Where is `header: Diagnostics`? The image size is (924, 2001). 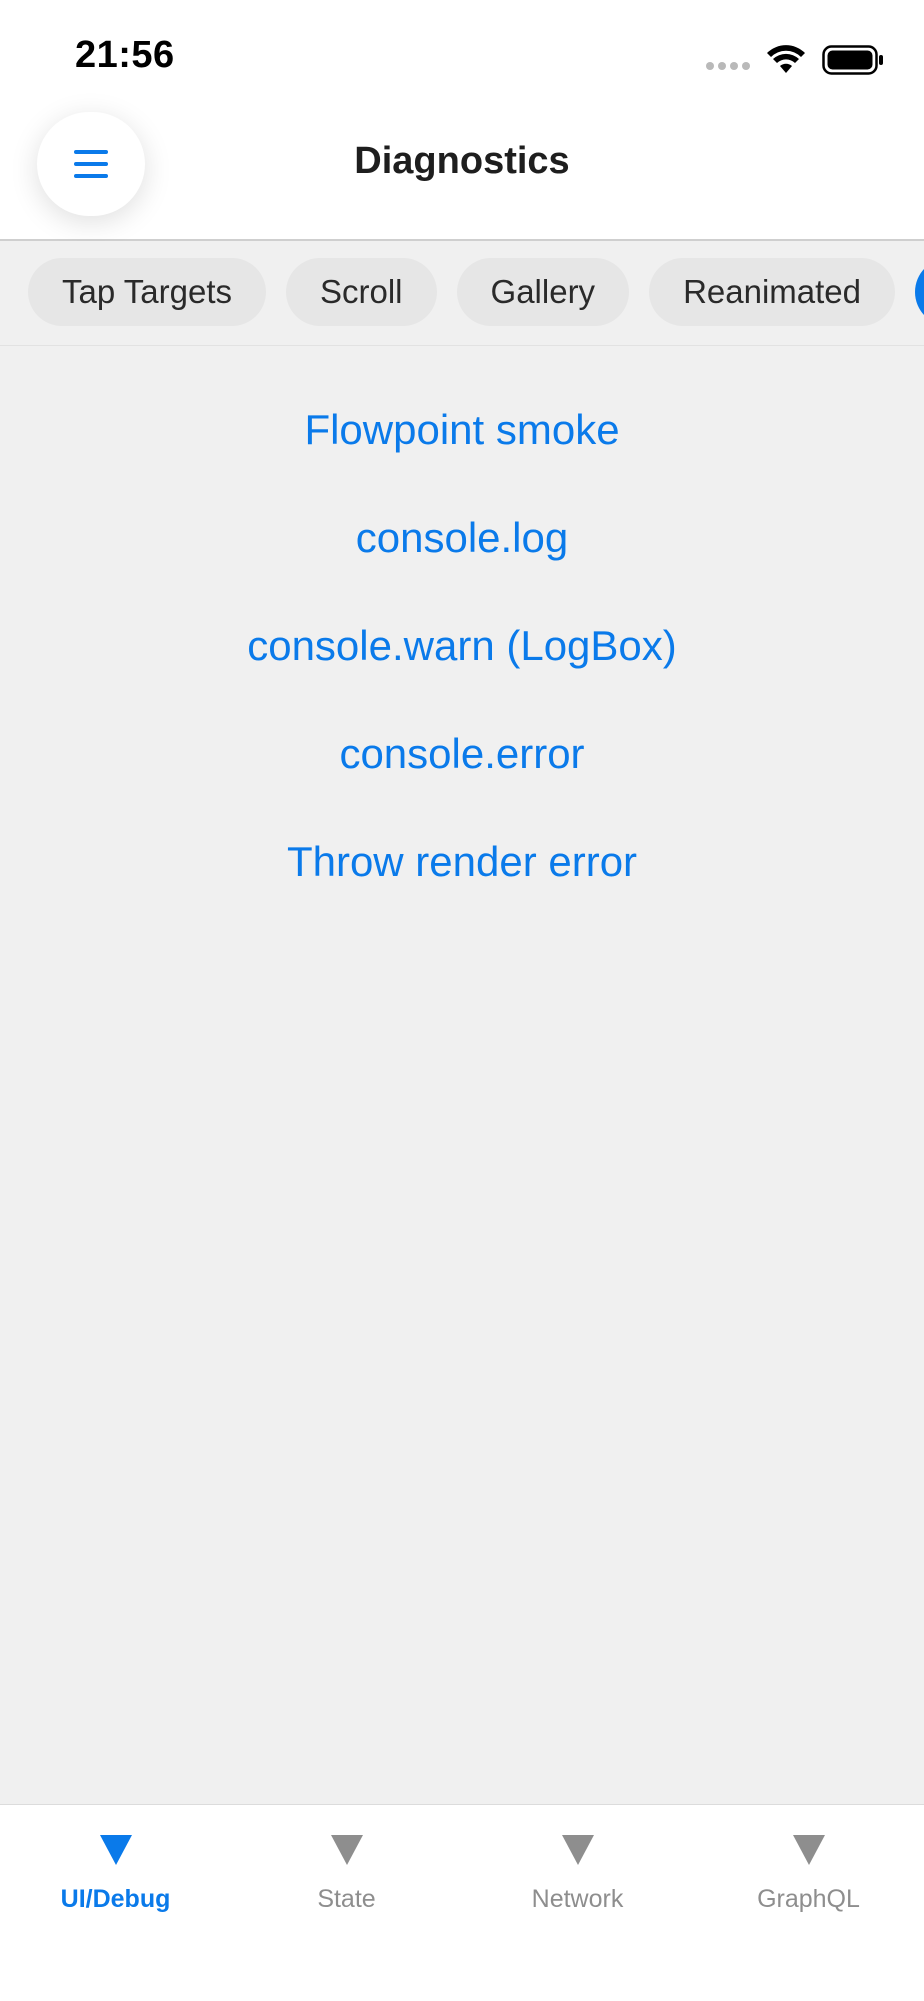 header: Diagnostics is located at coordinates (462, 175).